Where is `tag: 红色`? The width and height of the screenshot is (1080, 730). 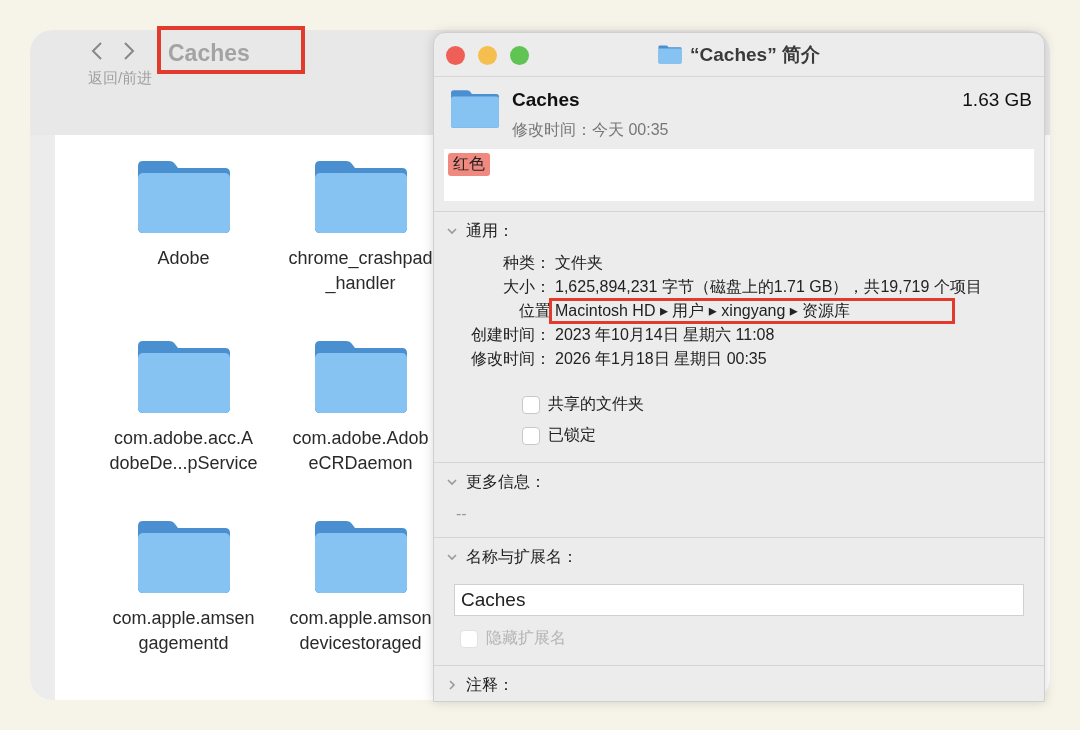 tag: 红色 is located at coordinates (469, 164).